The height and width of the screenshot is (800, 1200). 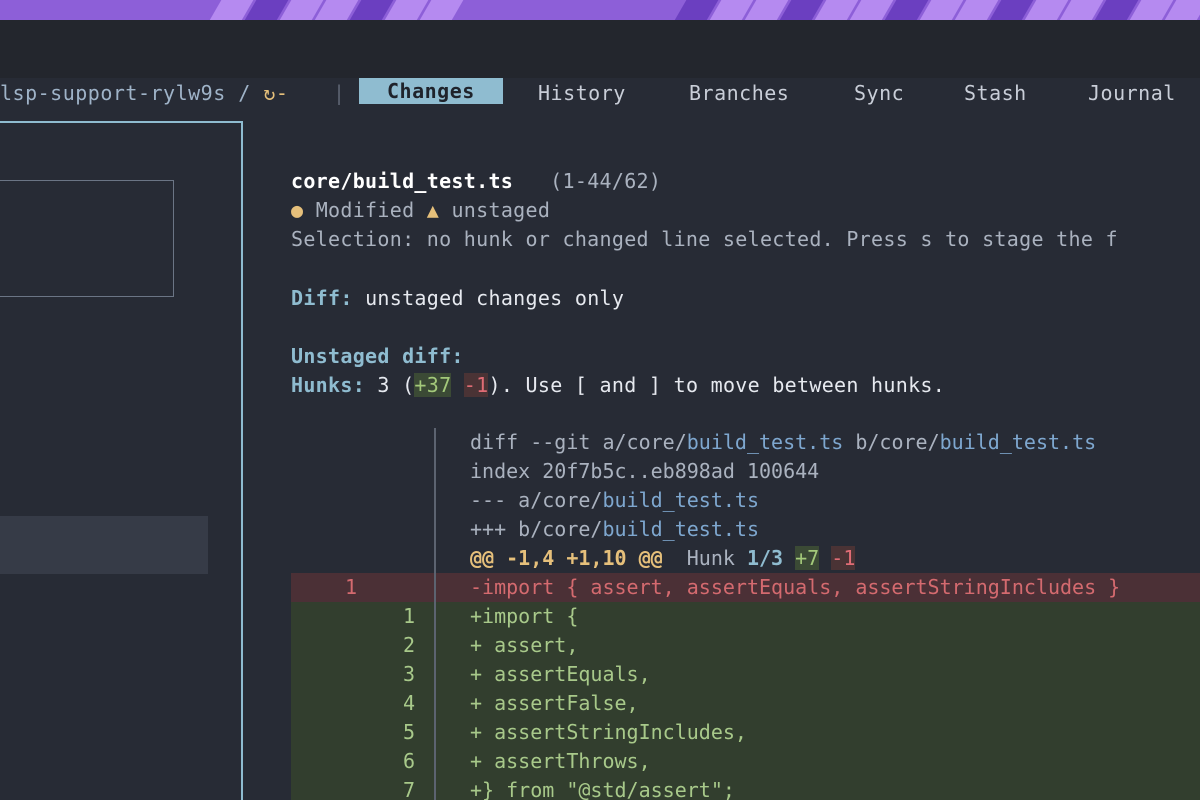 I want to click on file-header: core/build_test.ts (1-44/62), so click(x=476, y=181).